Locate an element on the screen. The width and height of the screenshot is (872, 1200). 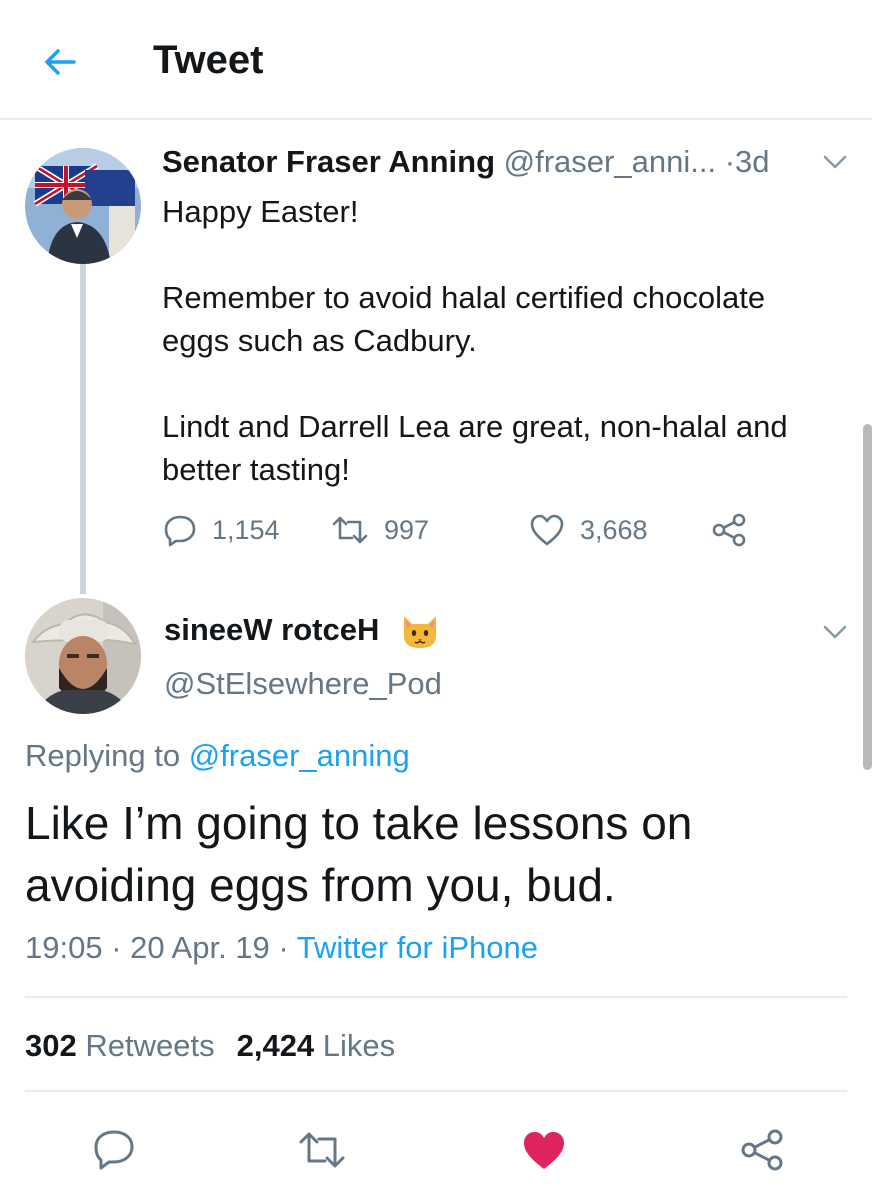
engagement-stats: 302 Retweets 2,424 Likes is located at coordinates (210, 1046).